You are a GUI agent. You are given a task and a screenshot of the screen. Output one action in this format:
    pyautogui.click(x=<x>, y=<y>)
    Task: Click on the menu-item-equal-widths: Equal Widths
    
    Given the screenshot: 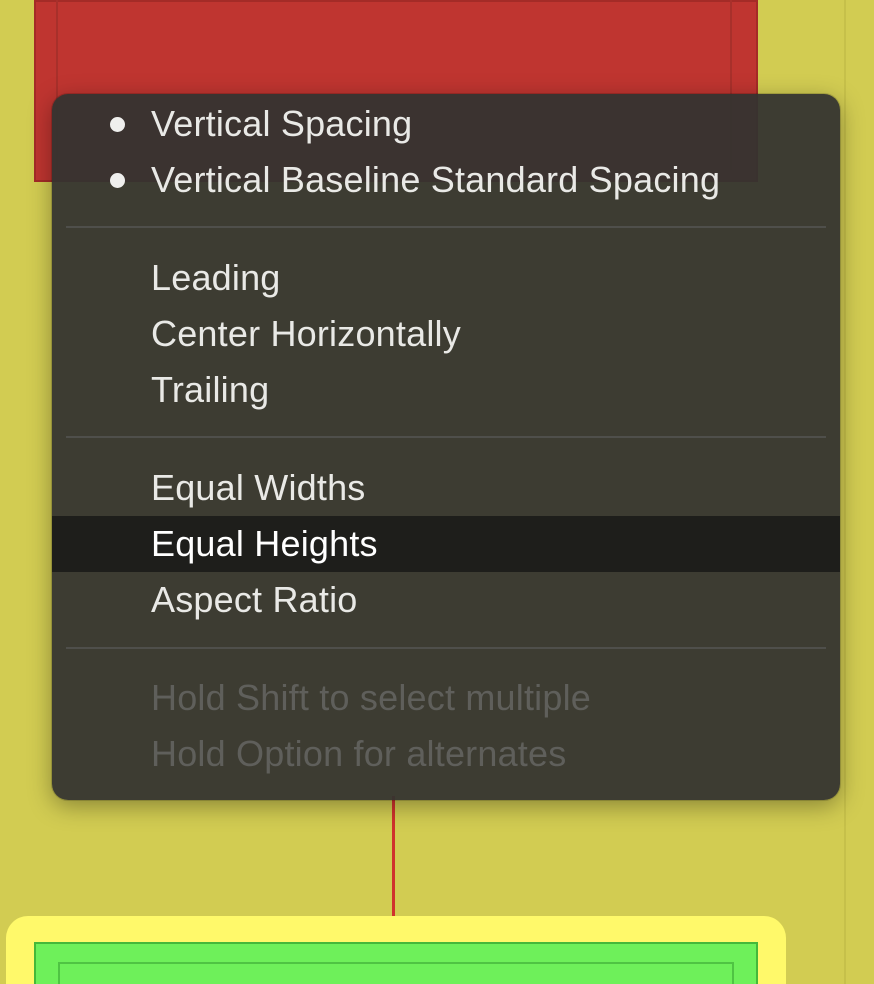 What is the action you would take?
    pyautogui.click(x=446, y=488)
    